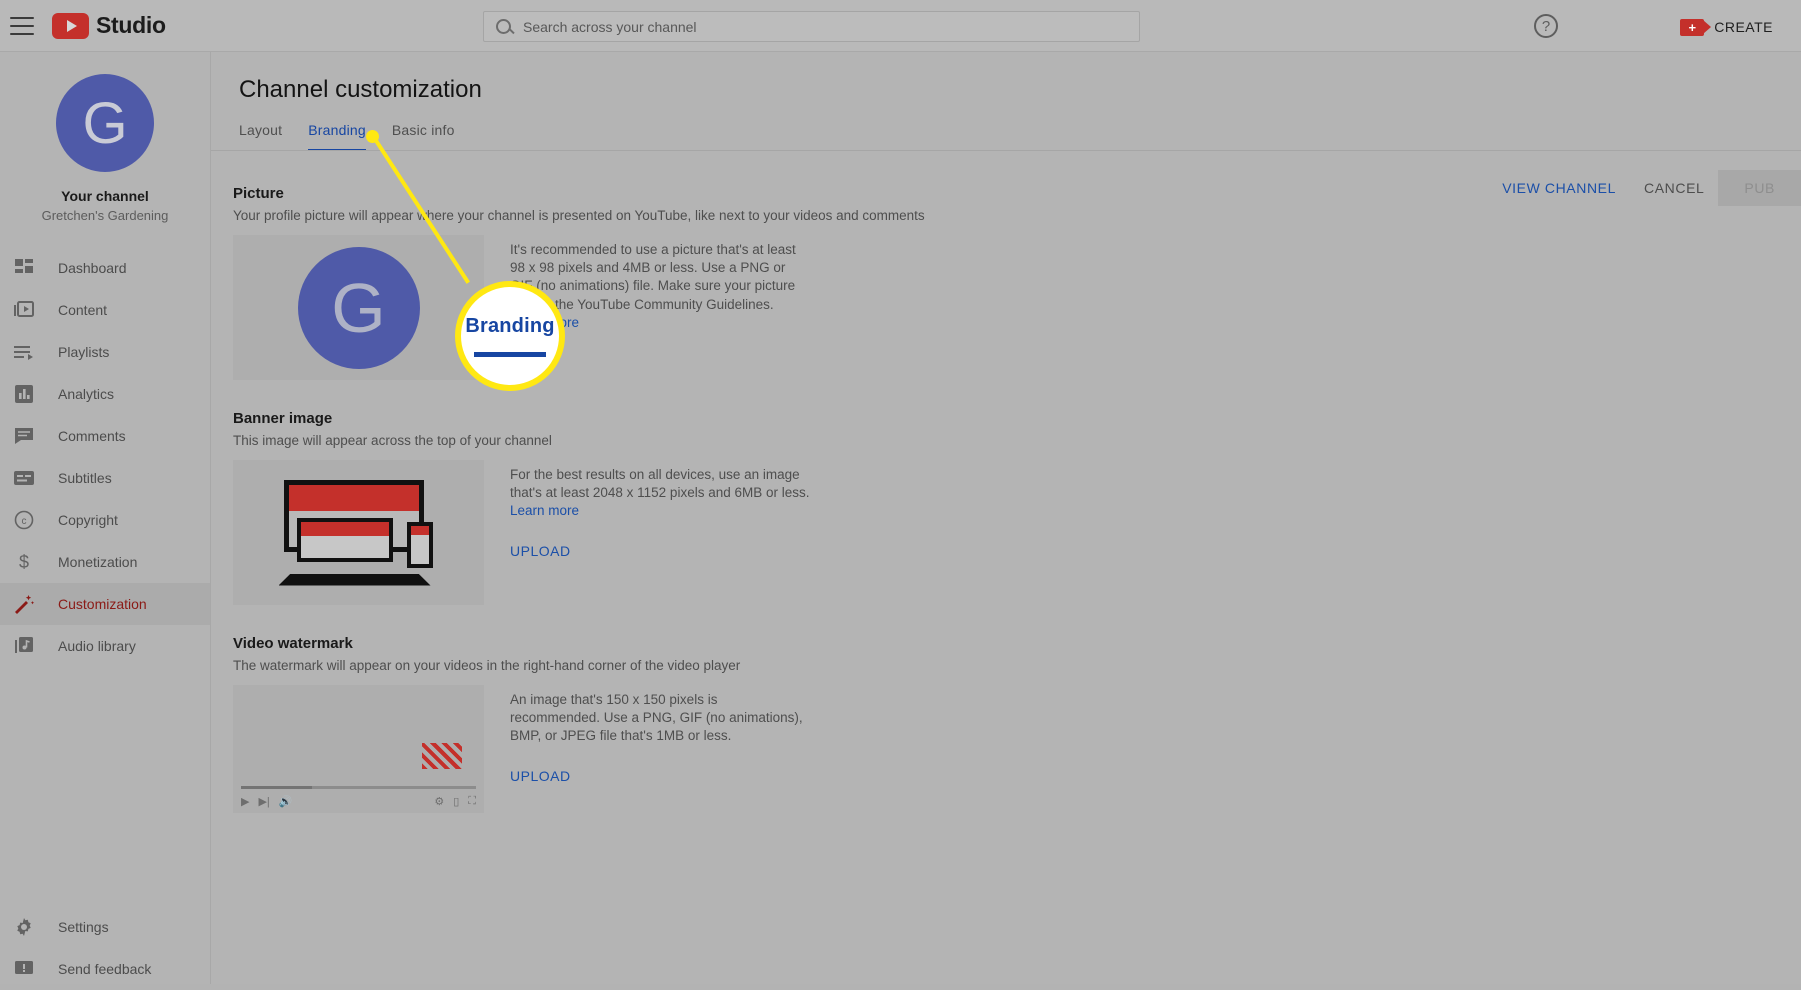 The width and height of the screenshot is (1801, 990). I want to click on sidebar-label: Comments, so click(92, 436).